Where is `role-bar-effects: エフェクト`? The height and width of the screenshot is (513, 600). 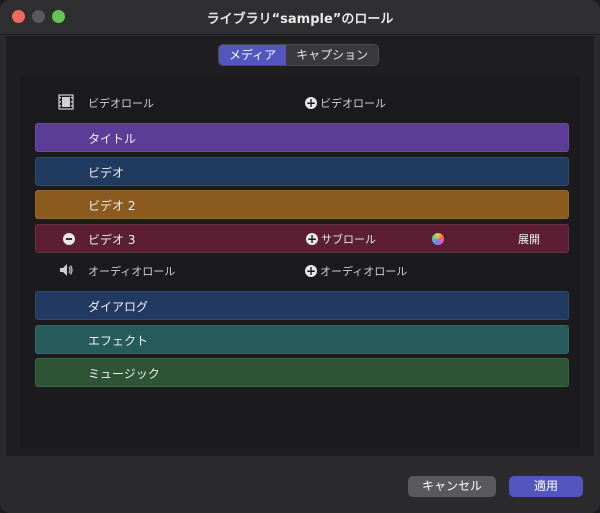
role-bar-effects: エフェクト is located at coordinates (302, 339).